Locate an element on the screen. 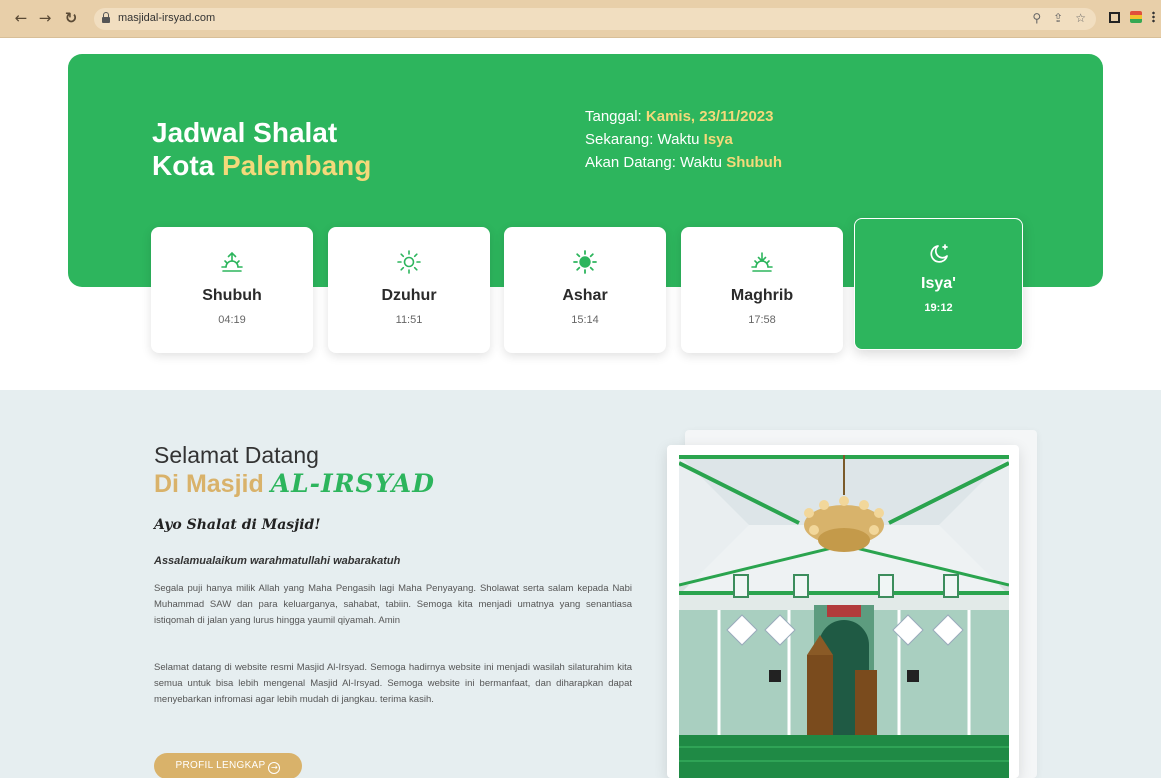 The image size is (1161, 778). prayer-card-isya: Isya' 19:12 is located at coordinates (938, 284).